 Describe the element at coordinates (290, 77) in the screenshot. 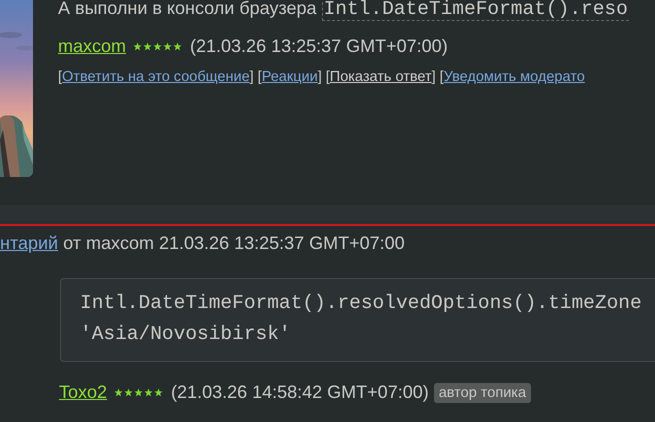

I see `action-link: Реакции` at that location.